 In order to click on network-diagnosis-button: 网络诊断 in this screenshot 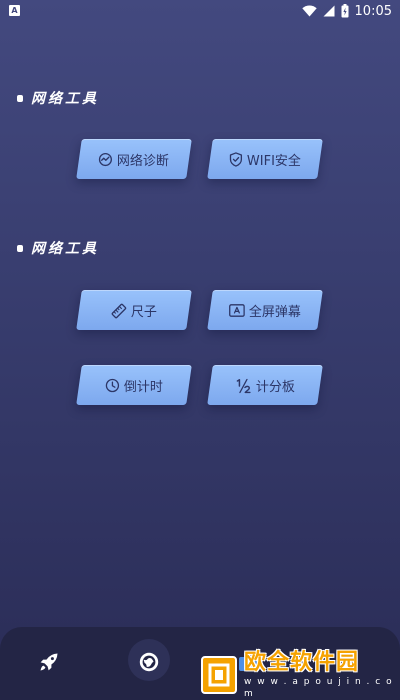, I will do `click(134, 159)`.